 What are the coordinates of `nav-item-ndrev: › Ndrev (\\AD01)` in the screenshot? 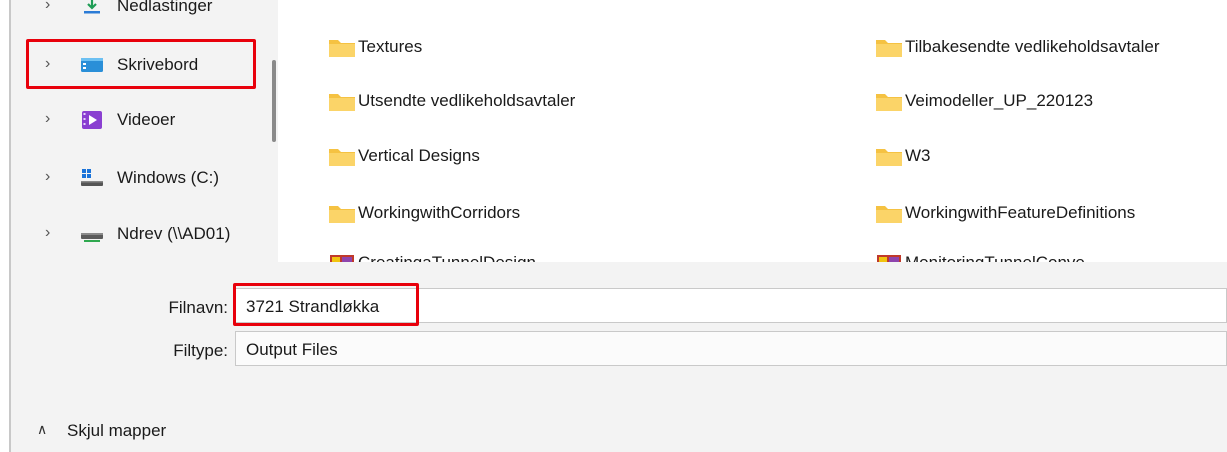 It's located at (141, 234).